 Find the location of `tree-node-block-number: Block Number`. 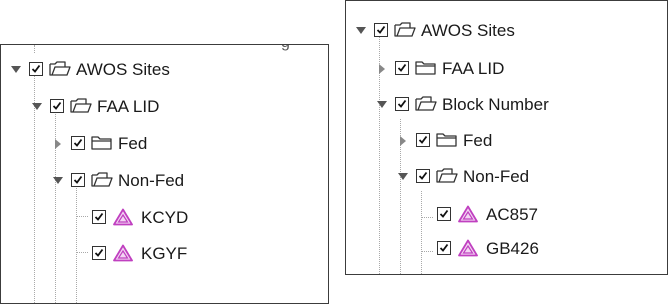

tree-node-block-number: Block Number is located at coordinates (506, 107).